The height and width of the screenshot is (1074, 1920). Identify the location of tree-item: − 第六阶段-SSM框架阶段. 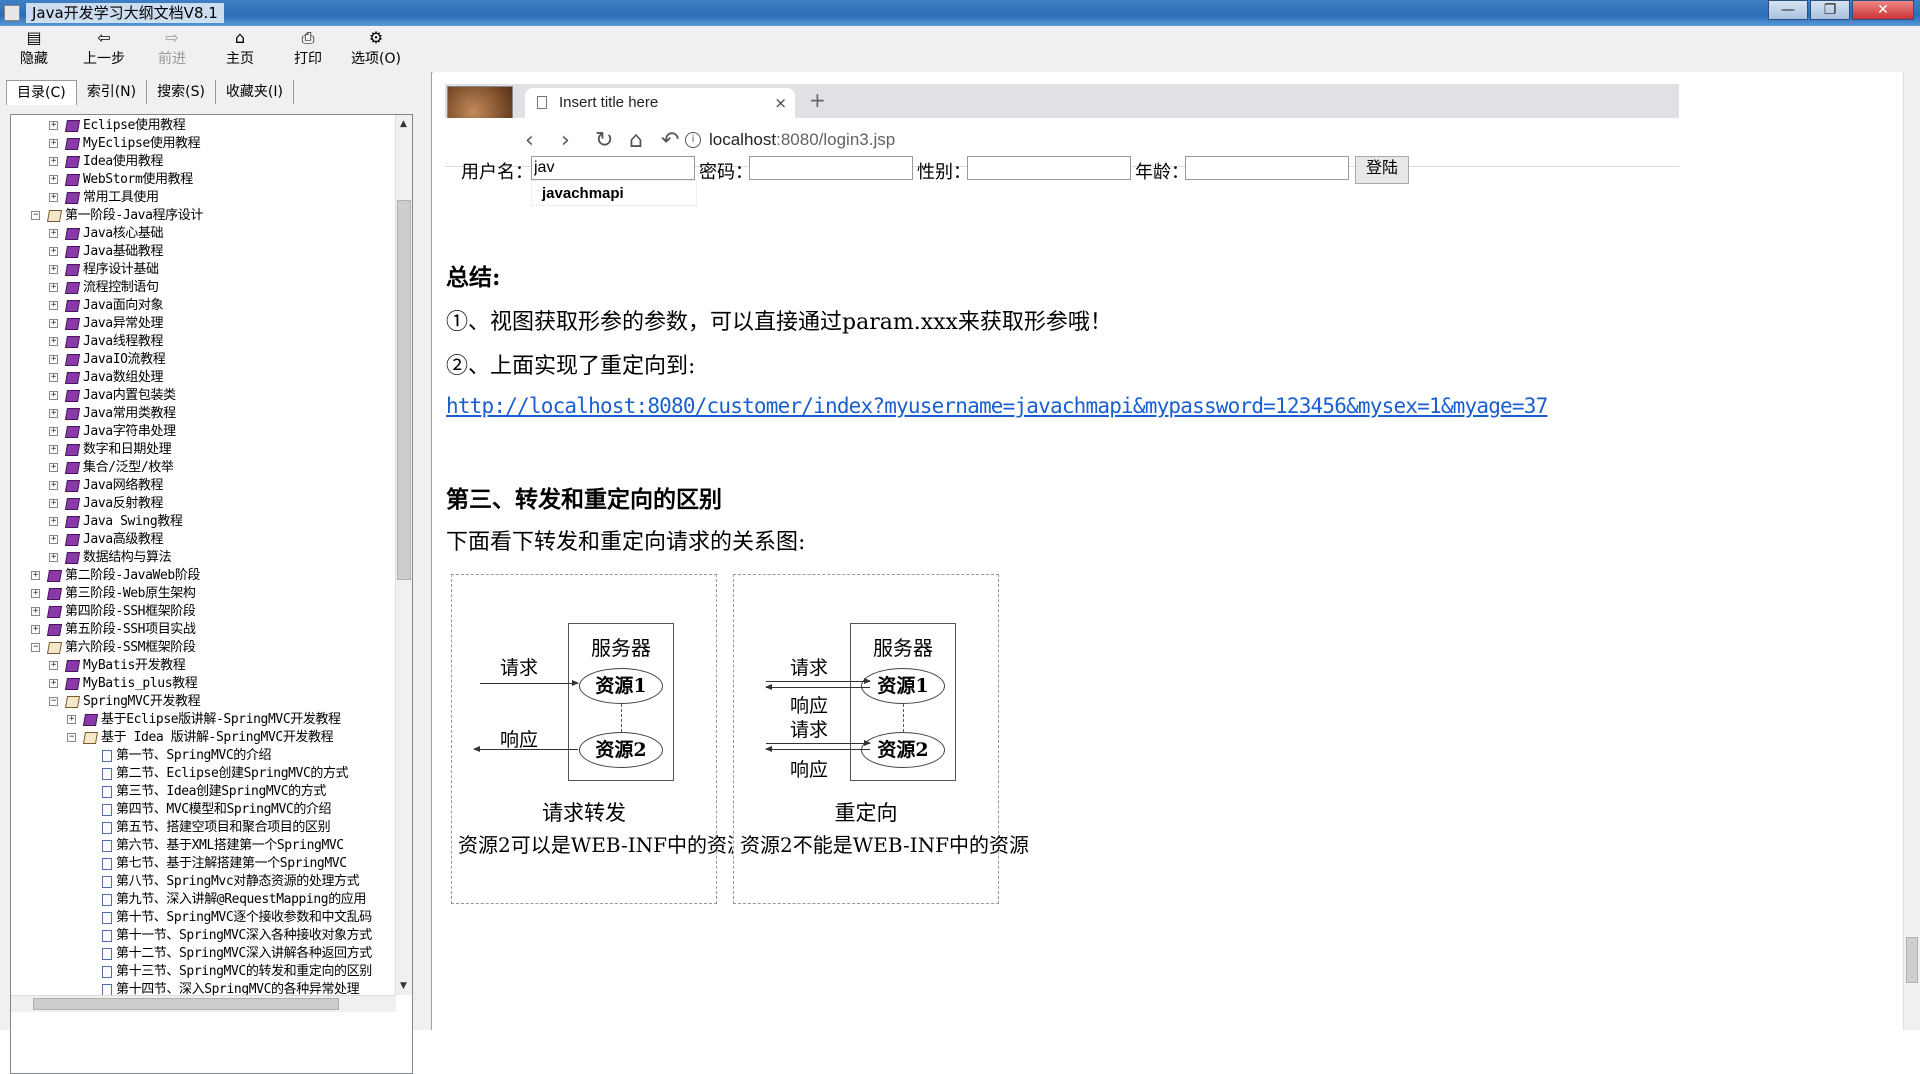
(113, 648).